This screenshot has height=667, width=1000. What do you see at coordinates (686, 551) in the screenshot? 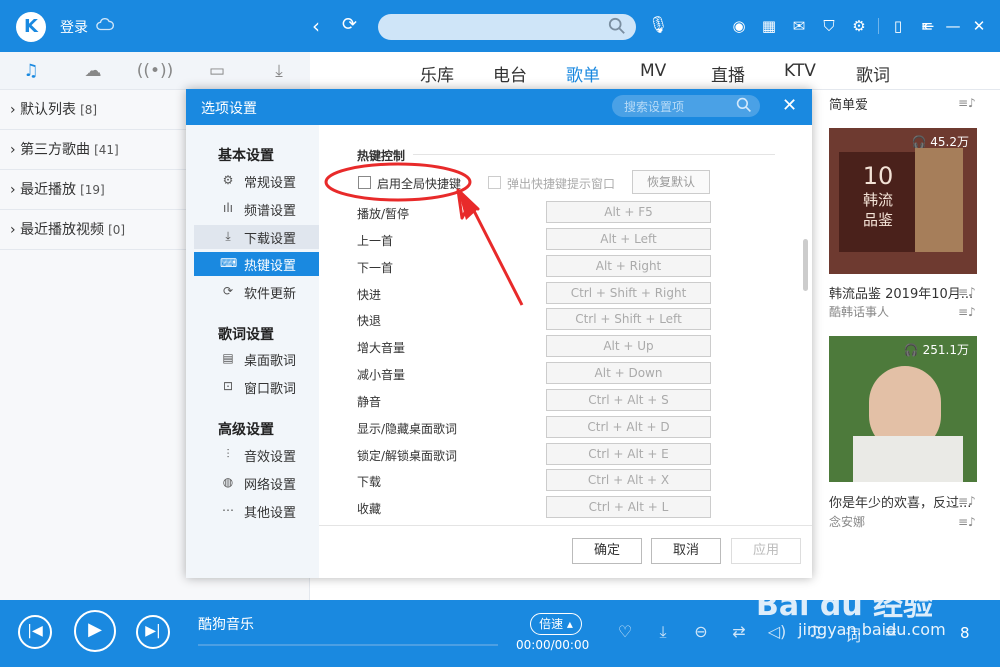
I see `cancel-button: 取消` at bounding box center [686, 551].